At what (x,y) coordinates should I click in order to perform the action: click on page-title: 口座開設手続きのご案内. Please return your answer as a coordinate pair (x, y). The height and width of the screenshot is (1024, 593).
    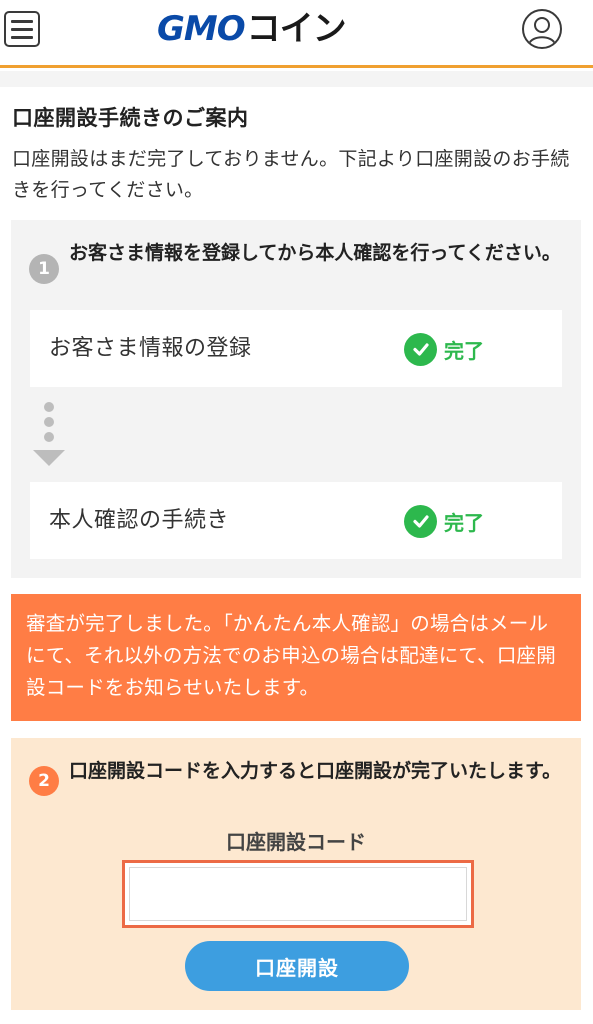
    Looking at the image, I should click on (130, 118).